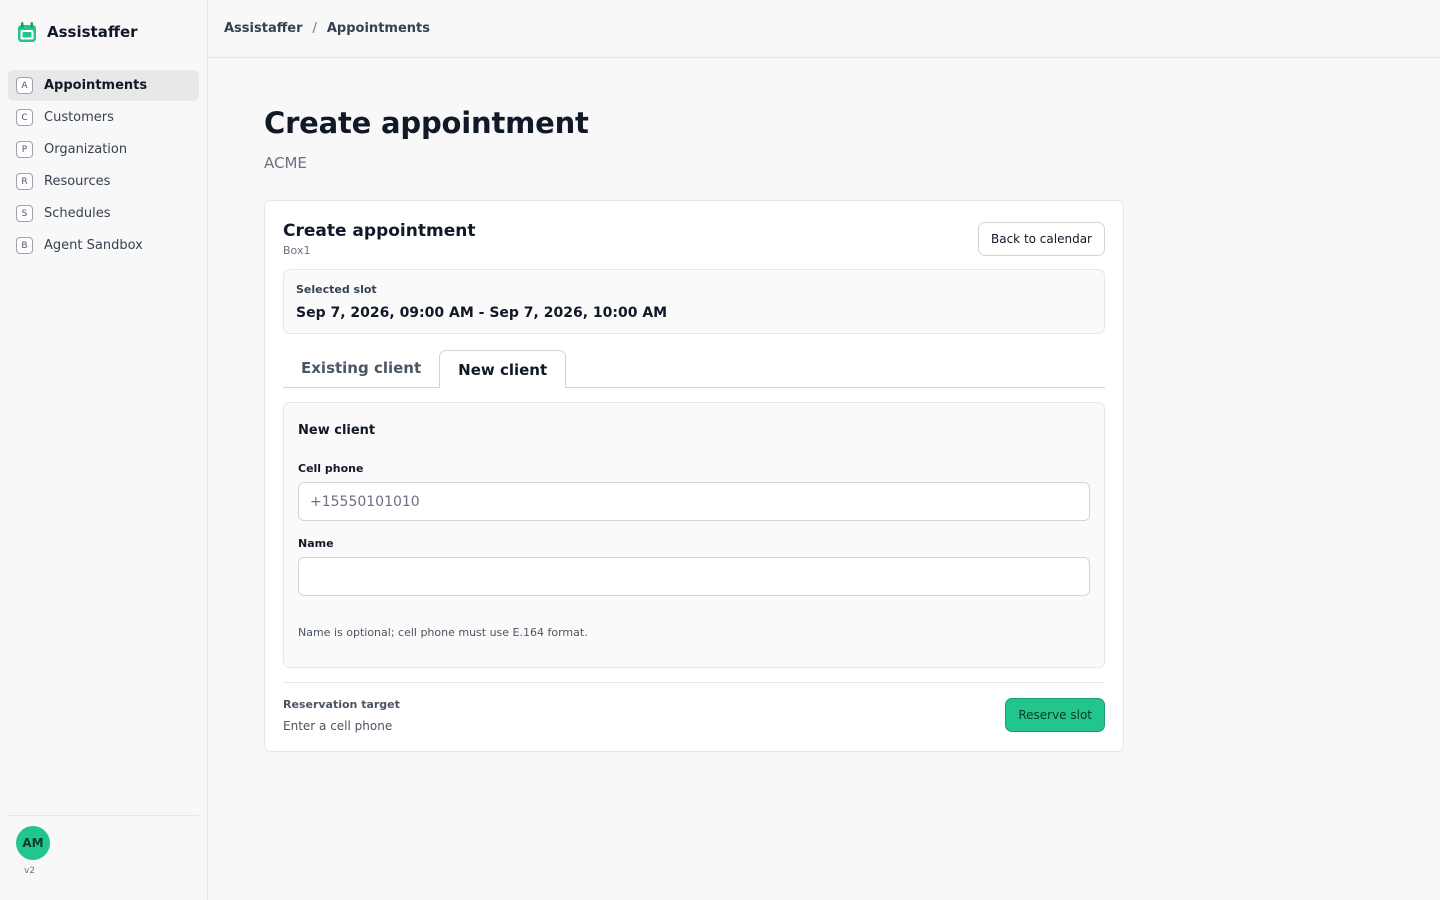 Image resolution: width=1440 pixels, height=900 pixels. What do you see at coordinates (694, 576) in the screenshot?
I see `name-input` at bounding box center [694, 576].